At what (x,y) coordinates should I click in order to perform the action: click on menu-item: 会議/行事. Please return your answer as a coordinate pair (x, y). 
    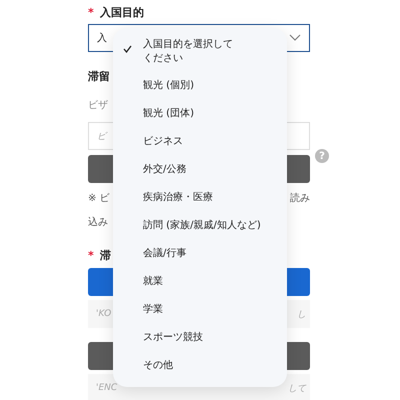
    Looking at the image, I should click on (200, 254).